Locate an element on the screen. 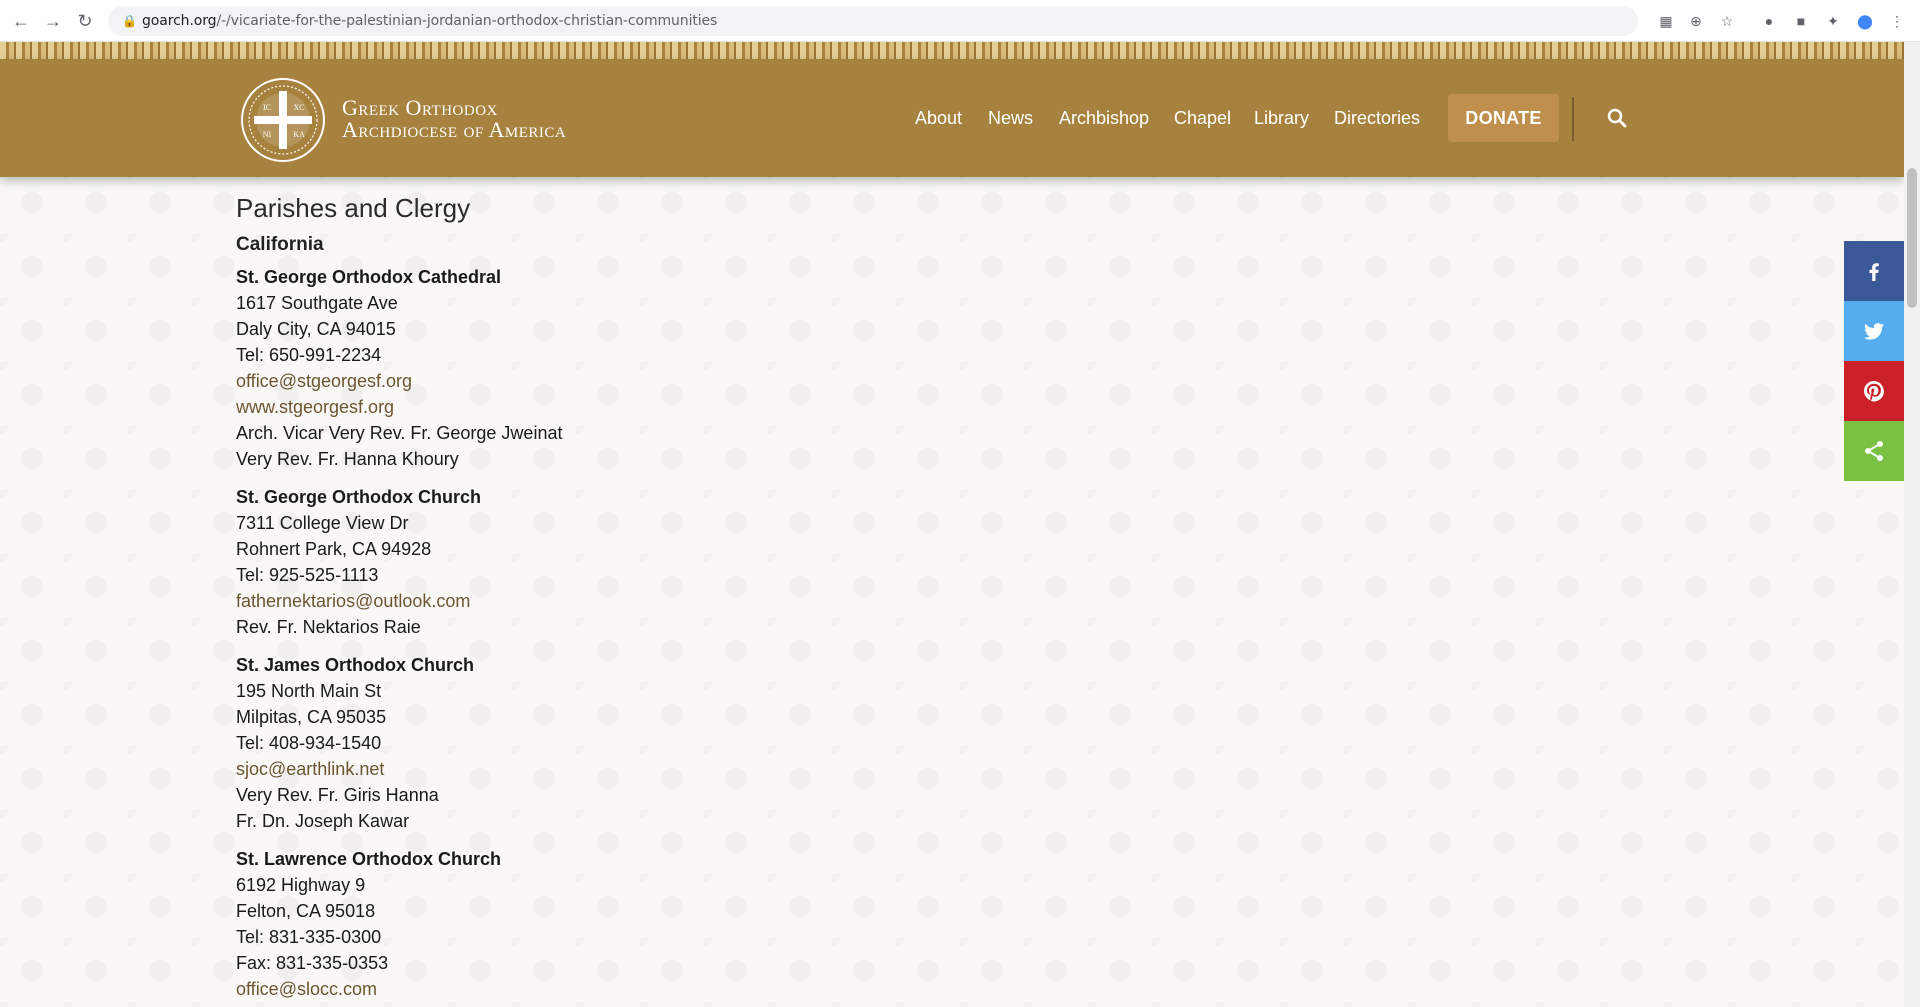 This screenshot has width=1920, height=1007. svg-text: XC is located at coordinates (298, 107).